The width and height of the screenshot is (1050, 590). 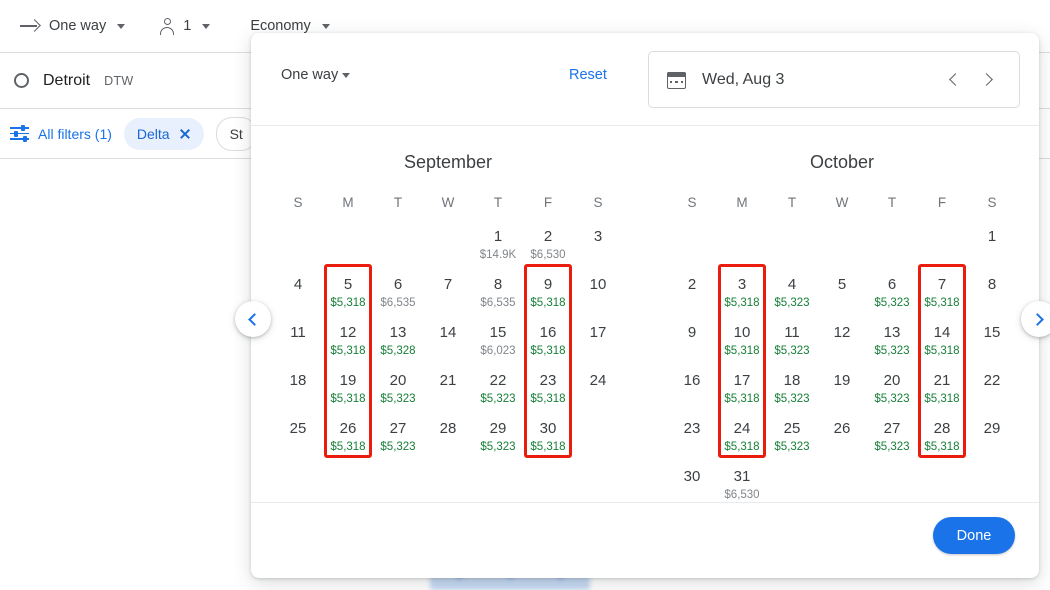 I want to click on passengers-selector: 1, so click(x=184, y=26).